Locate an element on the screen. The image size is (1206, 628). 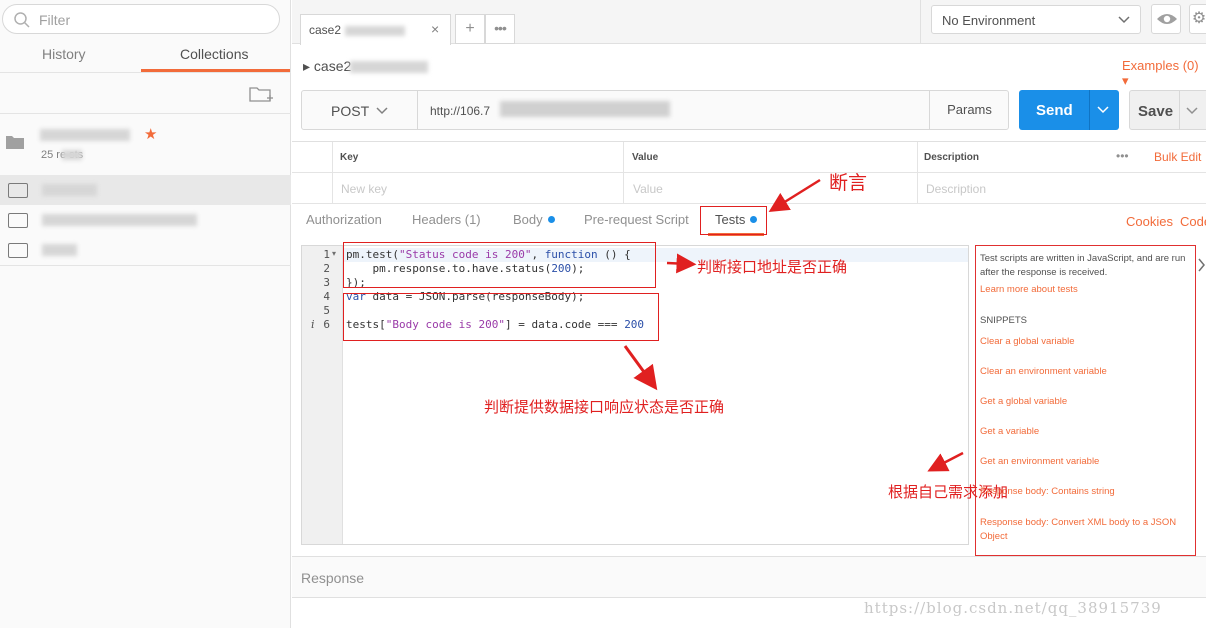
annotation-add-as-needed: 根据自己需求添加 is located at coordinates (948, 492).